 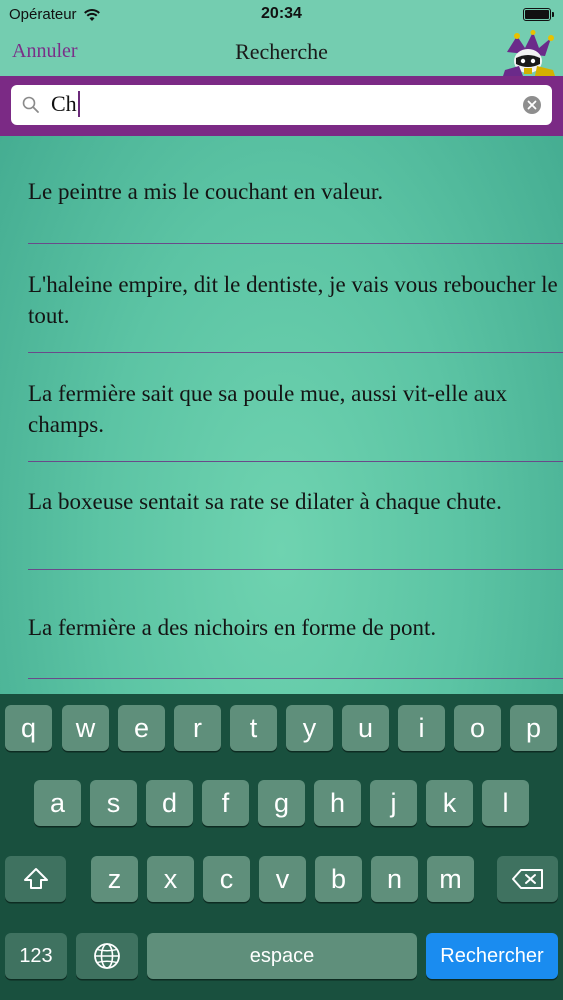 I want to click on key-e: e, so click(x=141, y=728).